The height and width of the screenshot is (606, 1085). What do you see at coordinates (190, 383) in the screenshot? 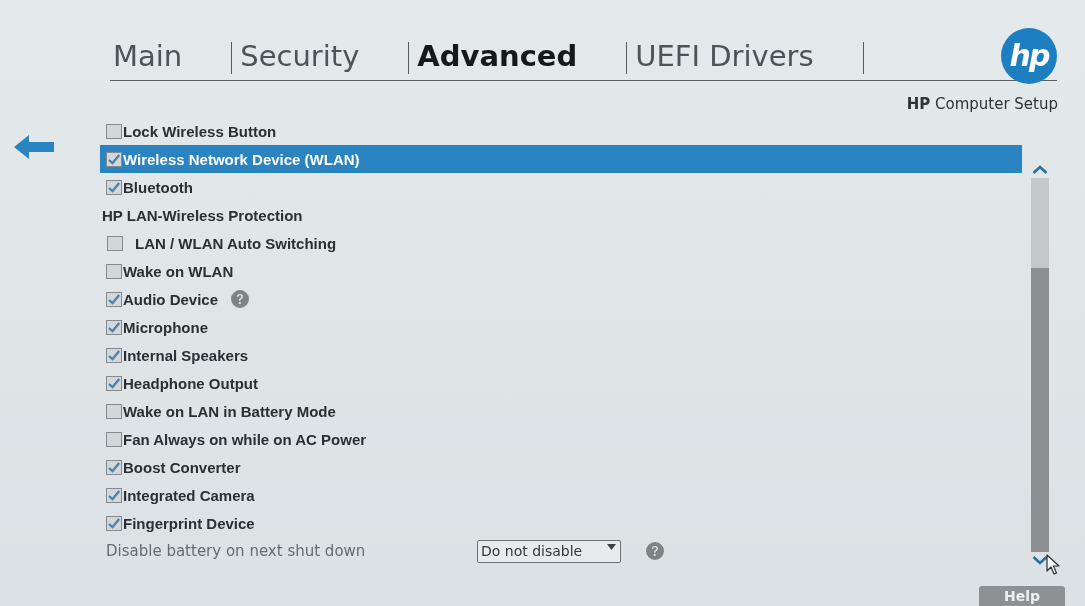
I see `setting-label: Headphone Output` at bounding box center [190, 383].